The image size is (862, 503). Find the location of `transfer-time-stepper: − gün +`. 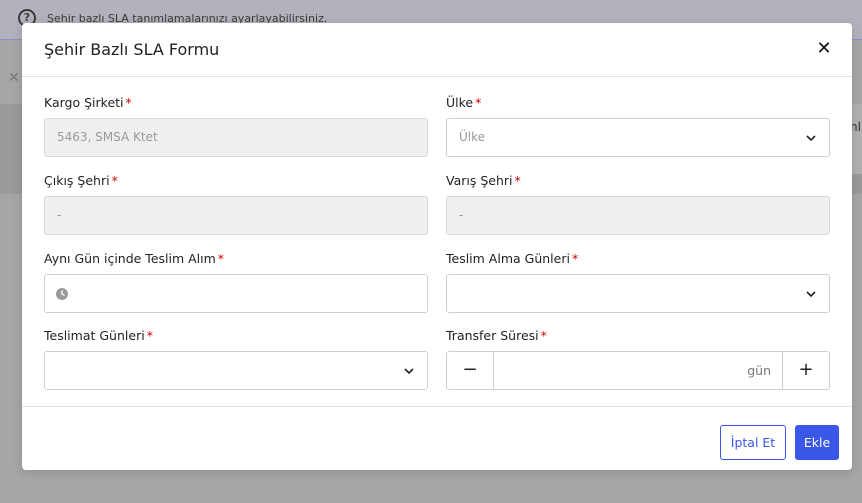

transfer-time-stepper: − gün + is located at coordinates (638, 370).